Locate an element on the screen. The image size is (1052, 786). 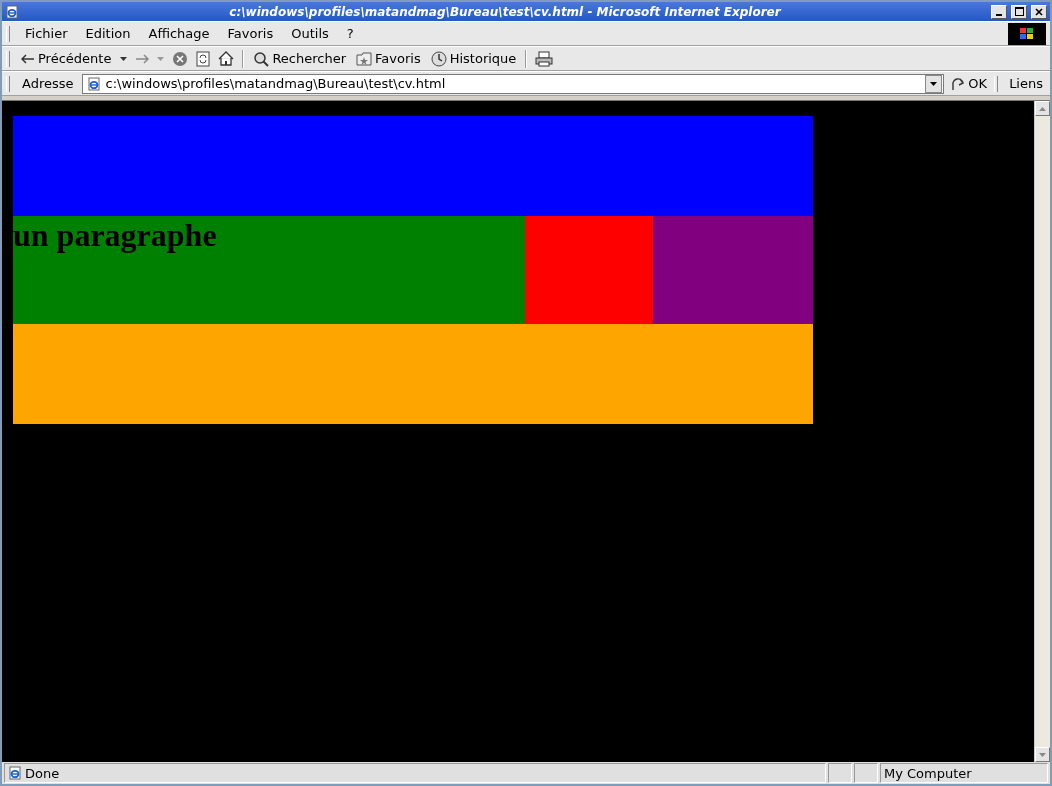
minimize-icon is located at coordinates (999, 14).